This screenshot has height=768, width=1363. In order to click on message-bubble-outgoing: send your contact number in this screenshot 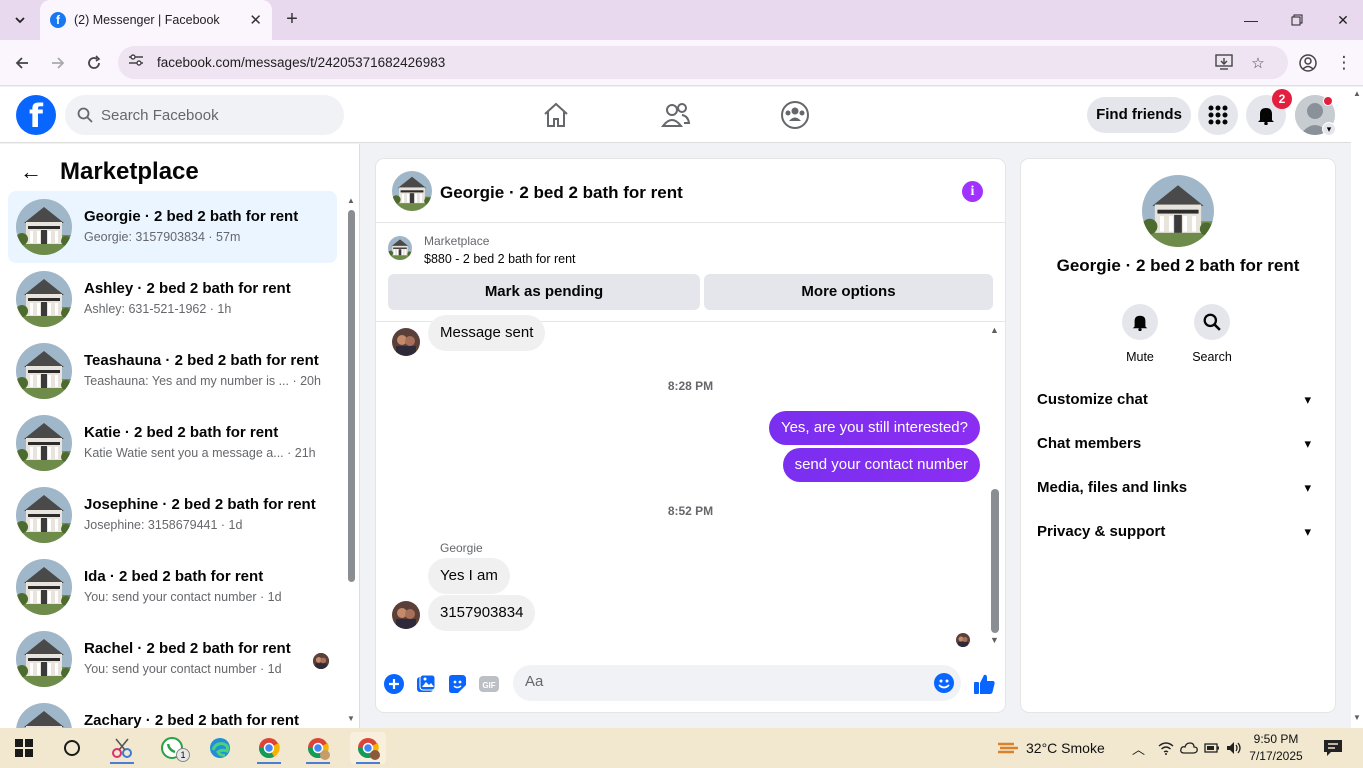, I will do `click(881, 465)`.